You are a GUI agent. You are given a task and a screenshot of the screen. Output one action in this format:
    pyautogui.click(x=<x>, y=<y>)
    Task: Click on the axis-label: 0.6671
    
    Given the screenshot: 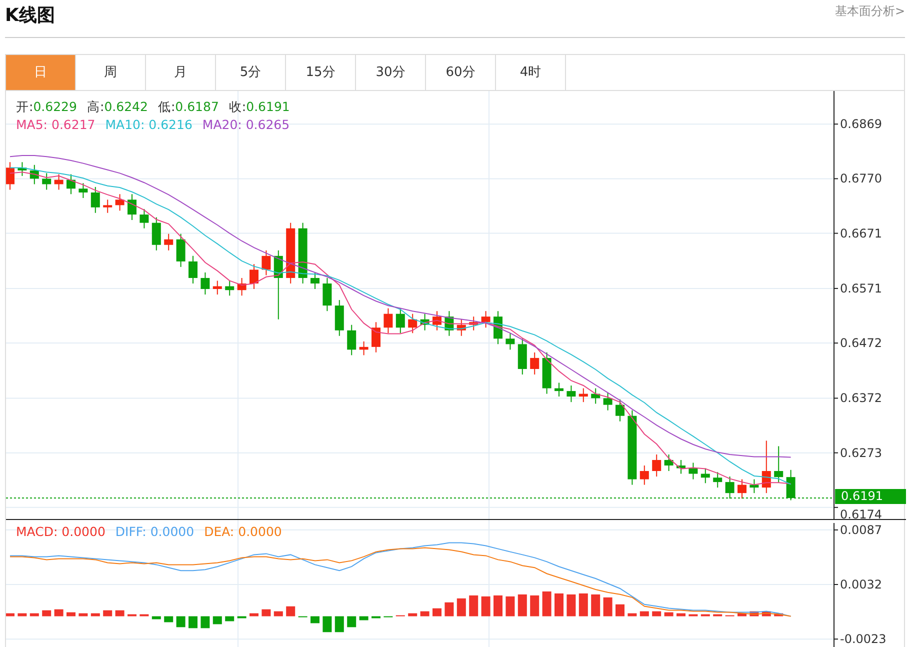 What is the action you would take?
    pyautogui.click(x=861, y=233)
    